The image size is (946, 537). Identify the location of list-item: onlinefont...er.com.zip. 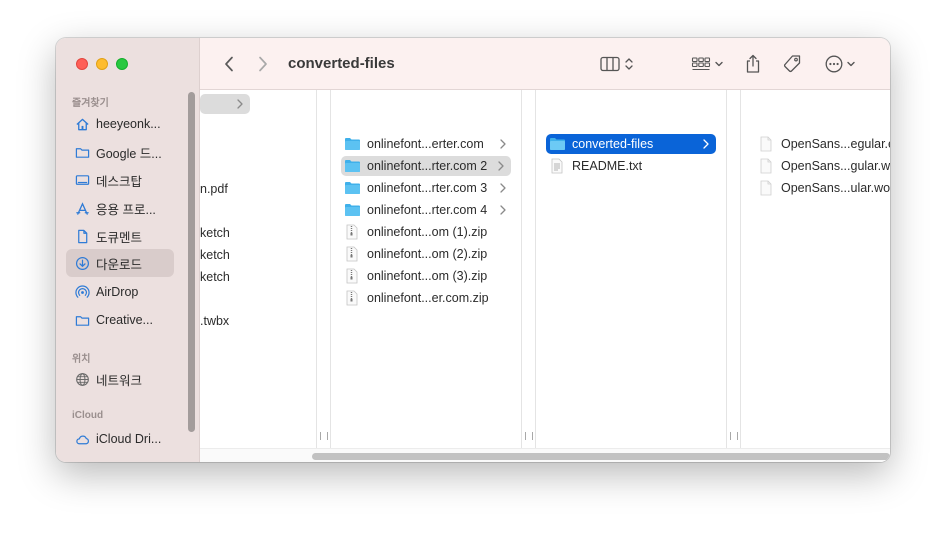
(428, 298).